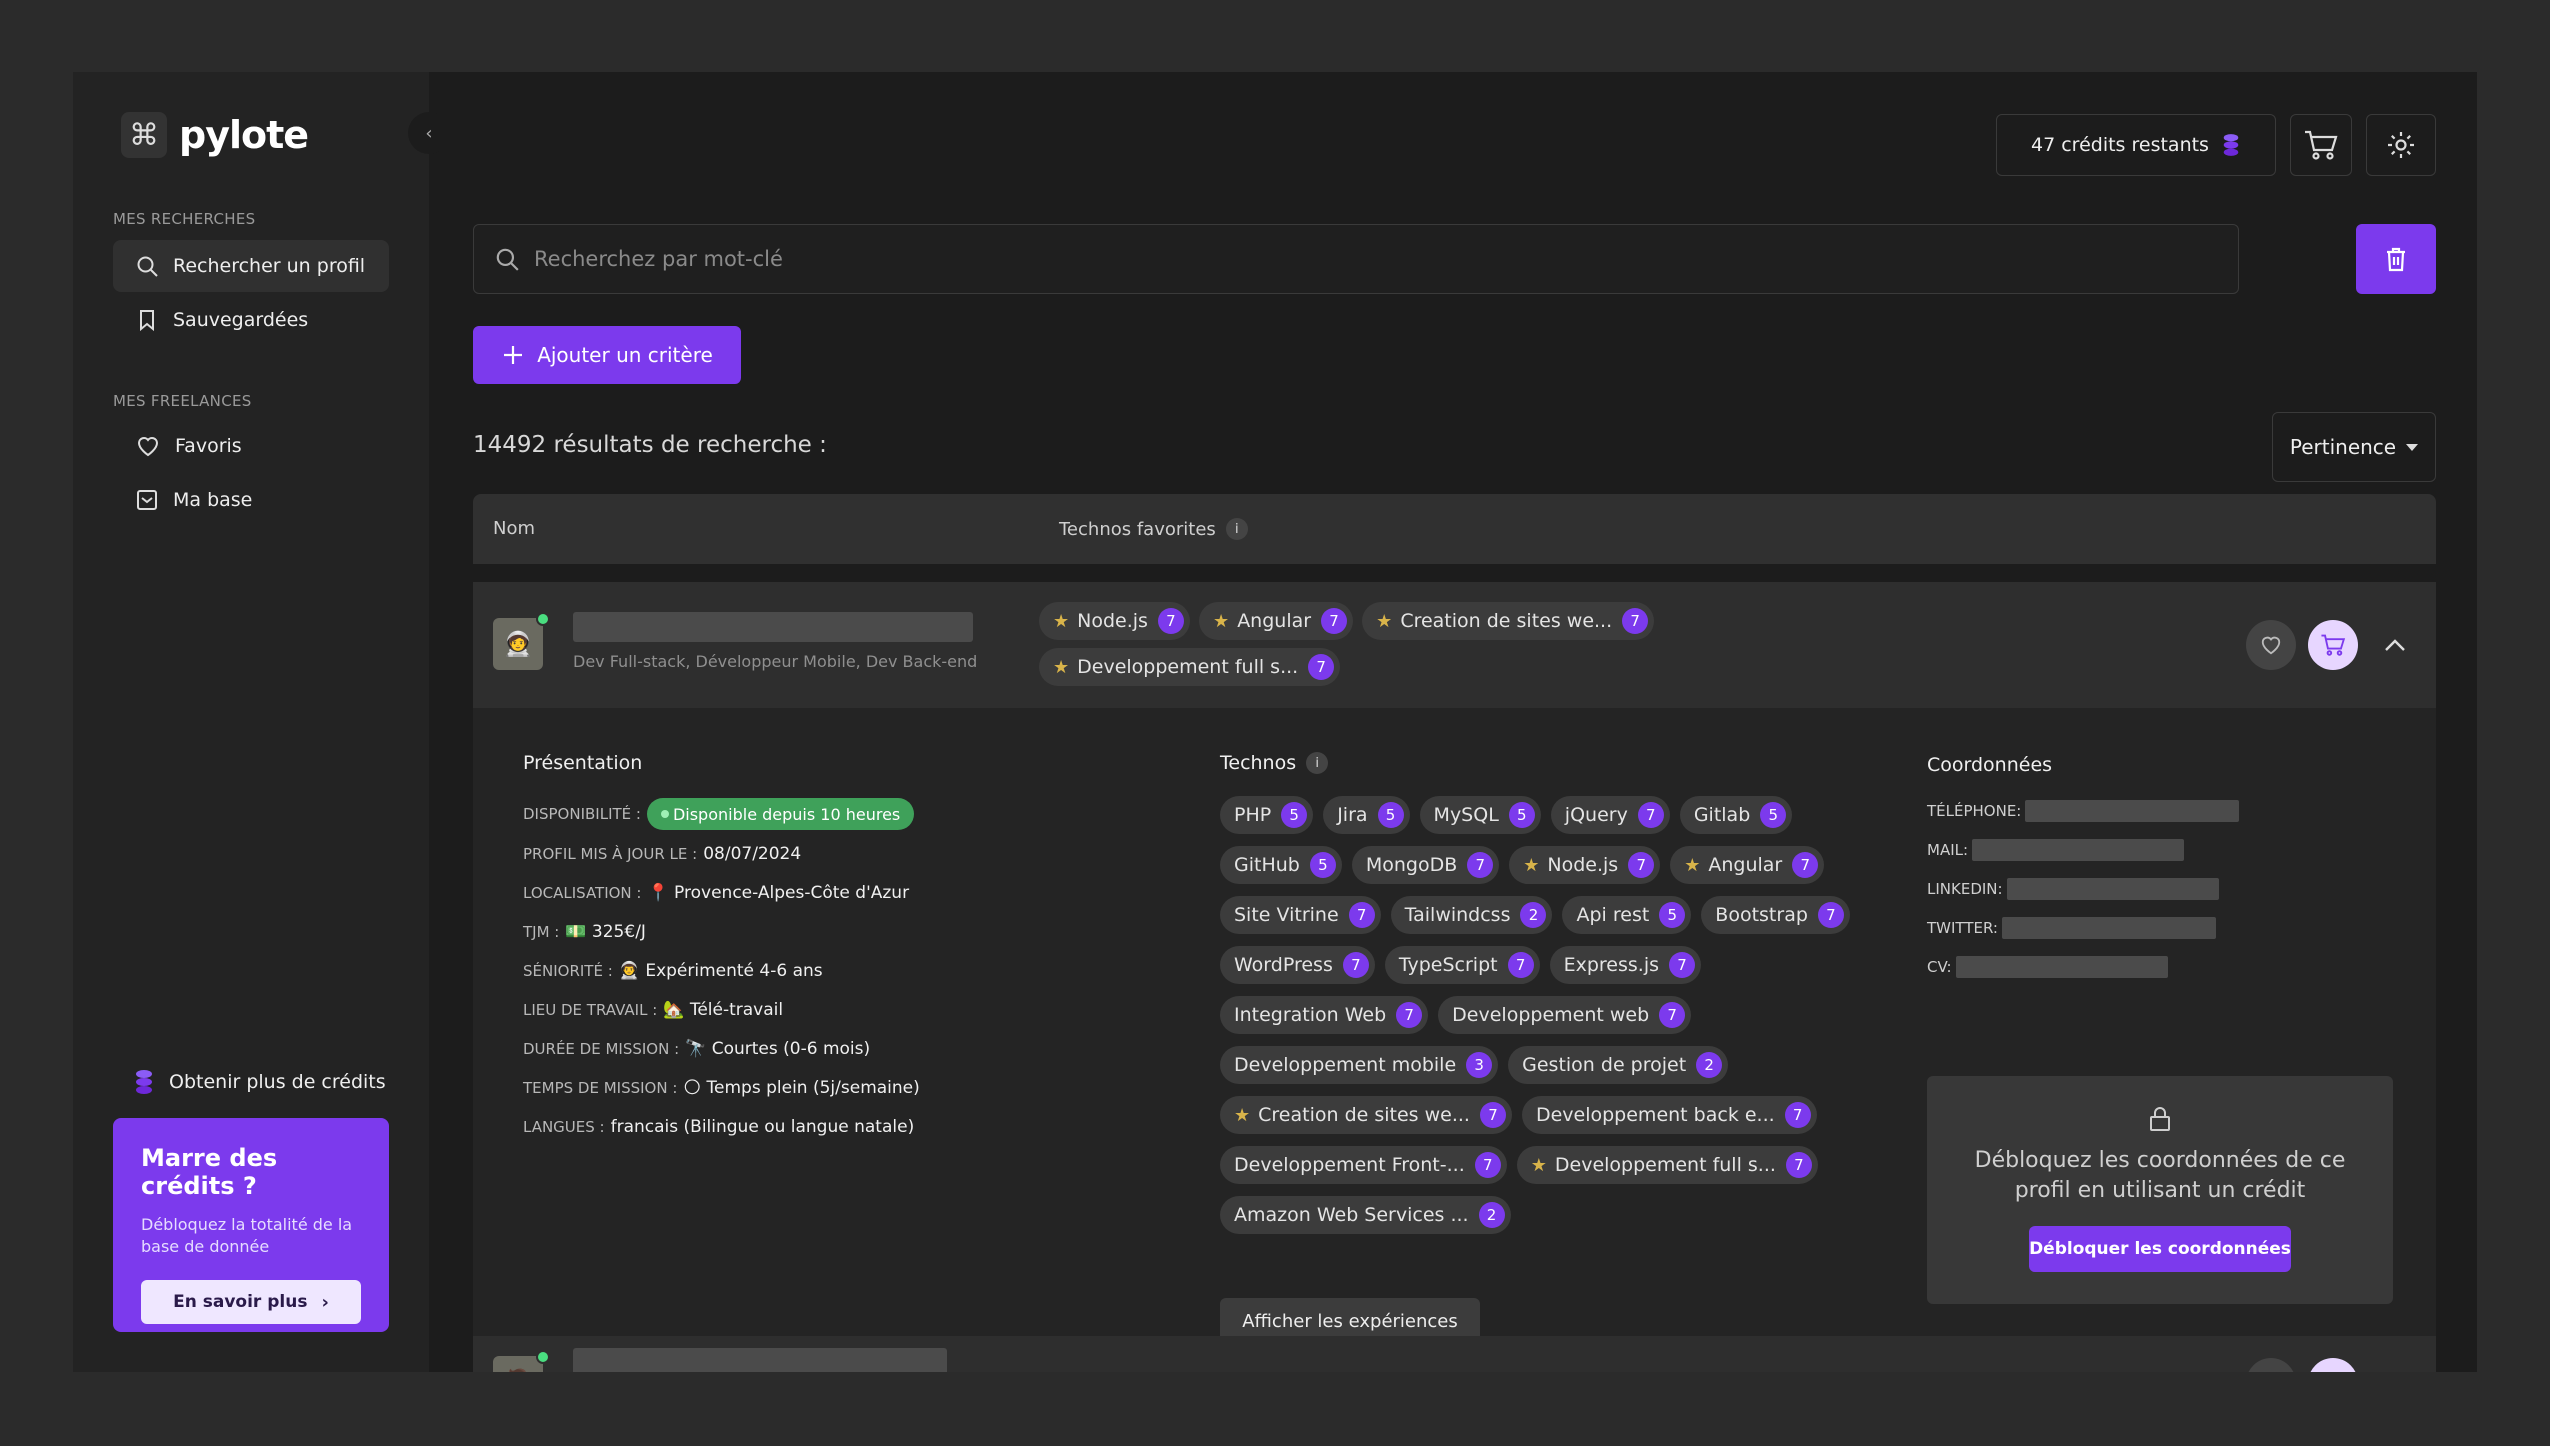 The image size is (2550, 1446). I want to click on coins-icon, so click(144, 1082).